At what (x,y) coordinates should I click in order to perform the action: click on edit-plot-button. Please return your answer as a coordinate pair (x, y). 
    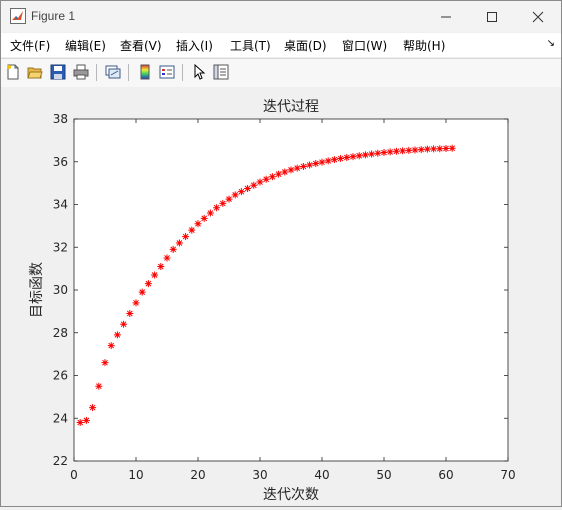
    Looking at the image, I should click on (199, 72).